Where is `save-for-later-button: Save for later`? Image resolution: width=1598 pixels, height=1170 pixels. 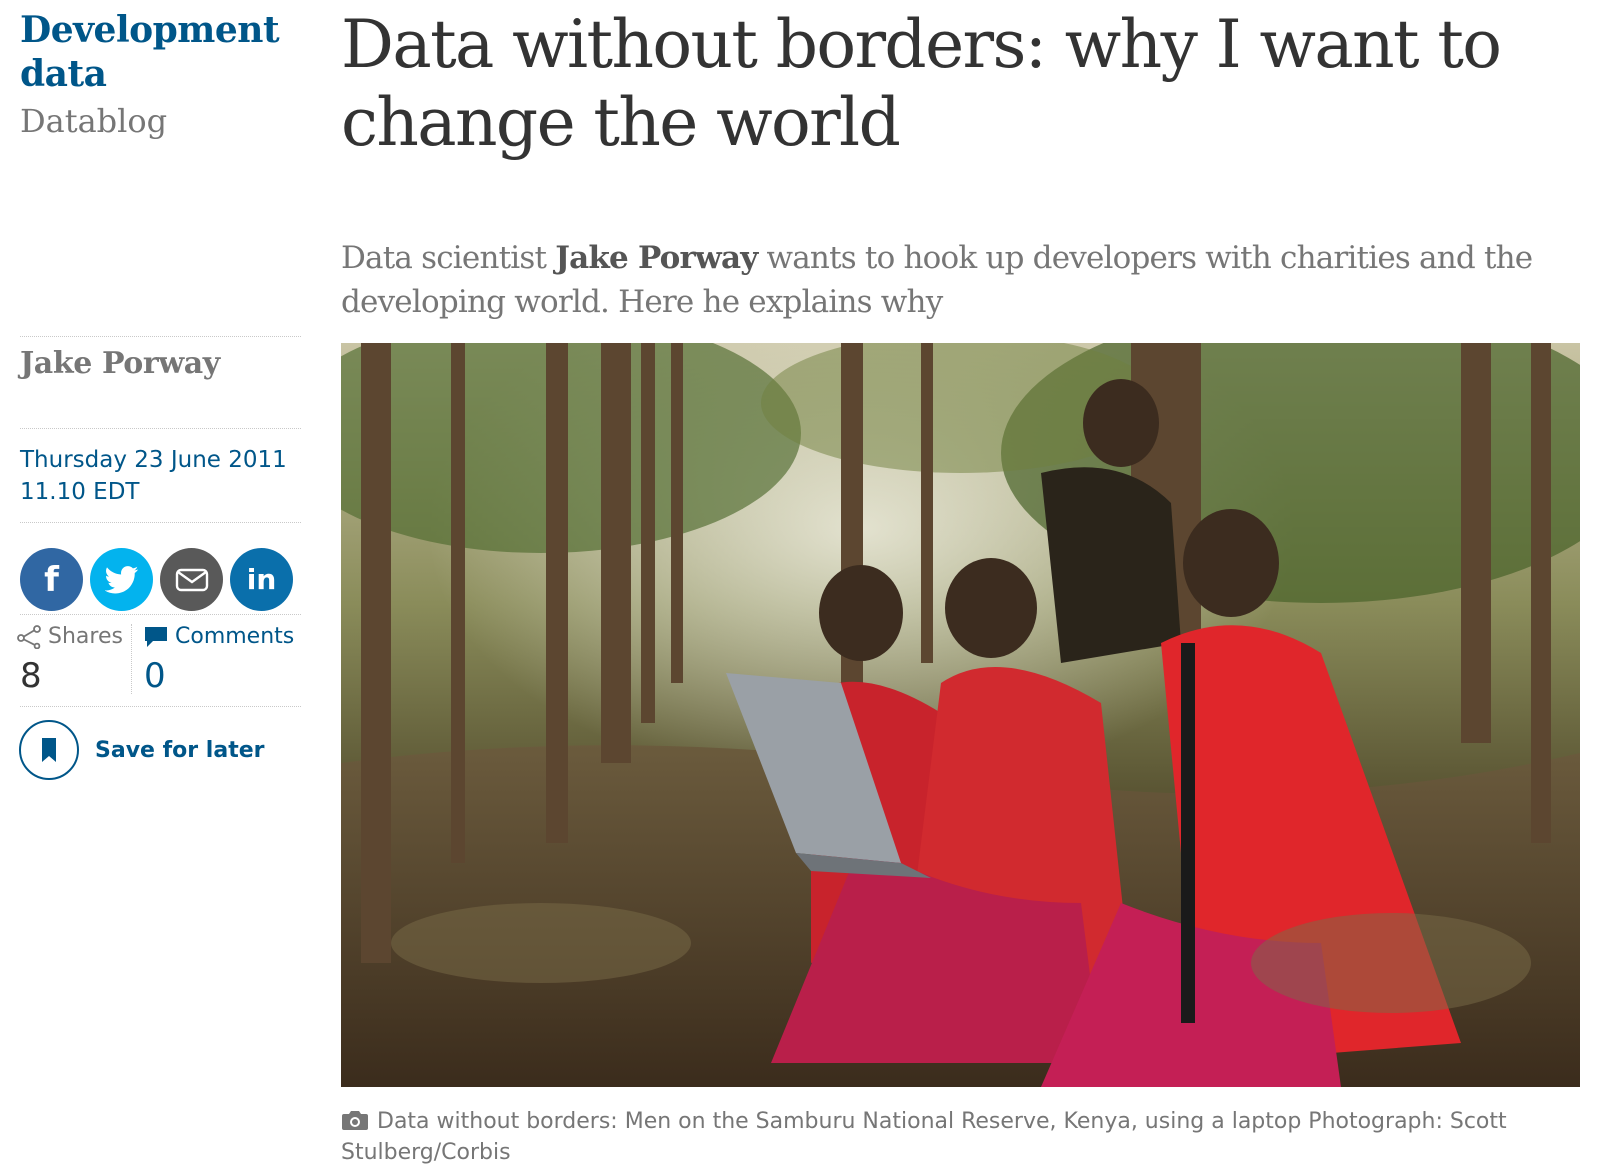 save-for-later-button: Save for later is located at coordinates (141, 750).